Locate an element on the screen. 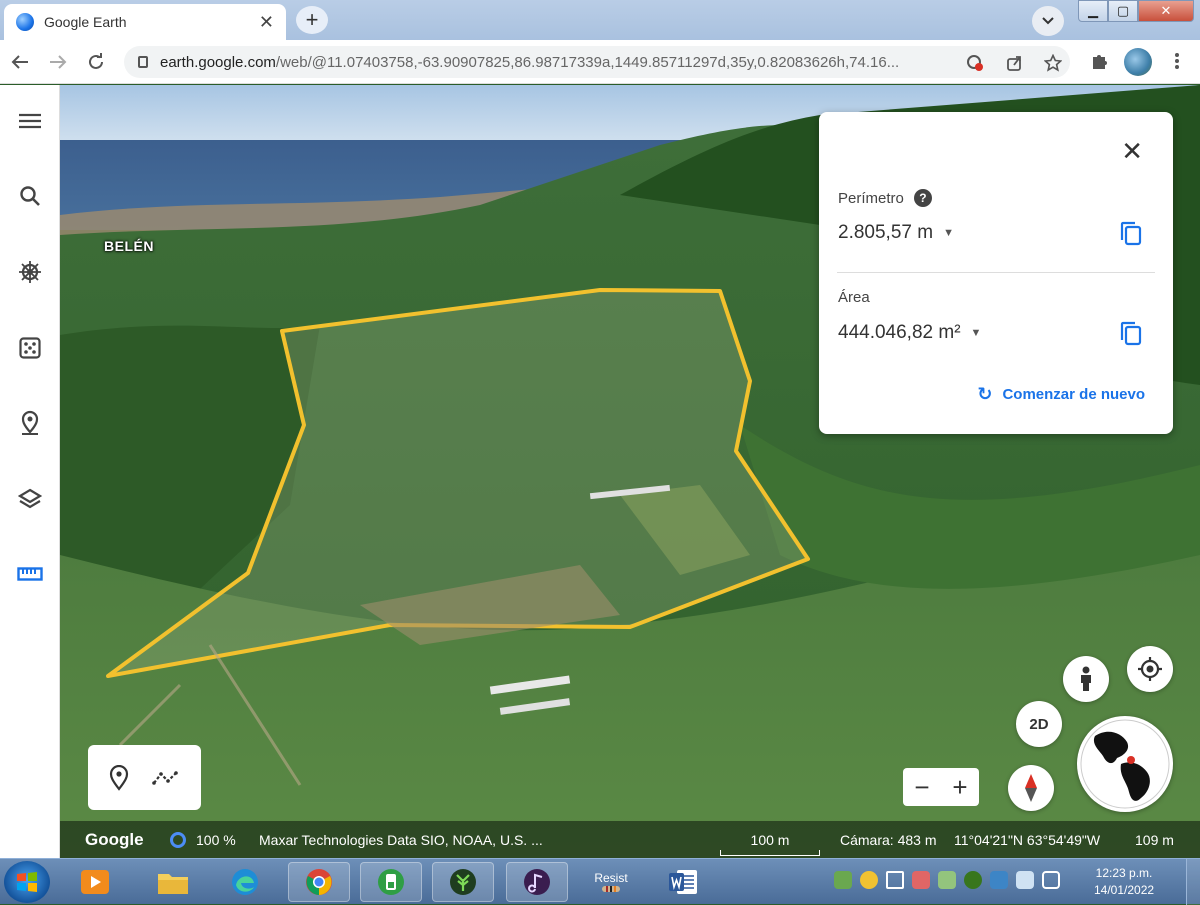  taskbar-app-plant is located at coordinates (463, 882).